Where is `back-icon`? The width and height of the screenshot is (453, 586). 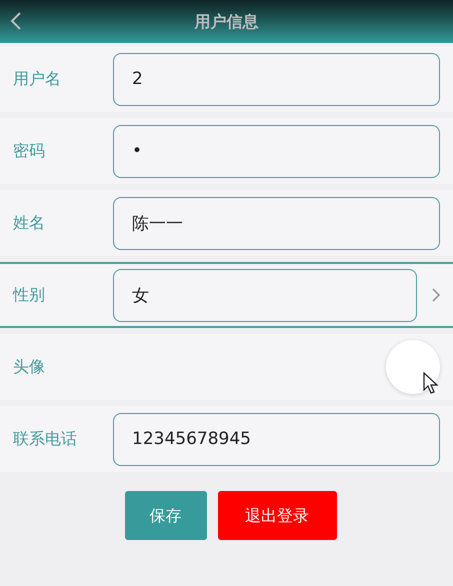
back-icon is located at coordinates (16, 21).